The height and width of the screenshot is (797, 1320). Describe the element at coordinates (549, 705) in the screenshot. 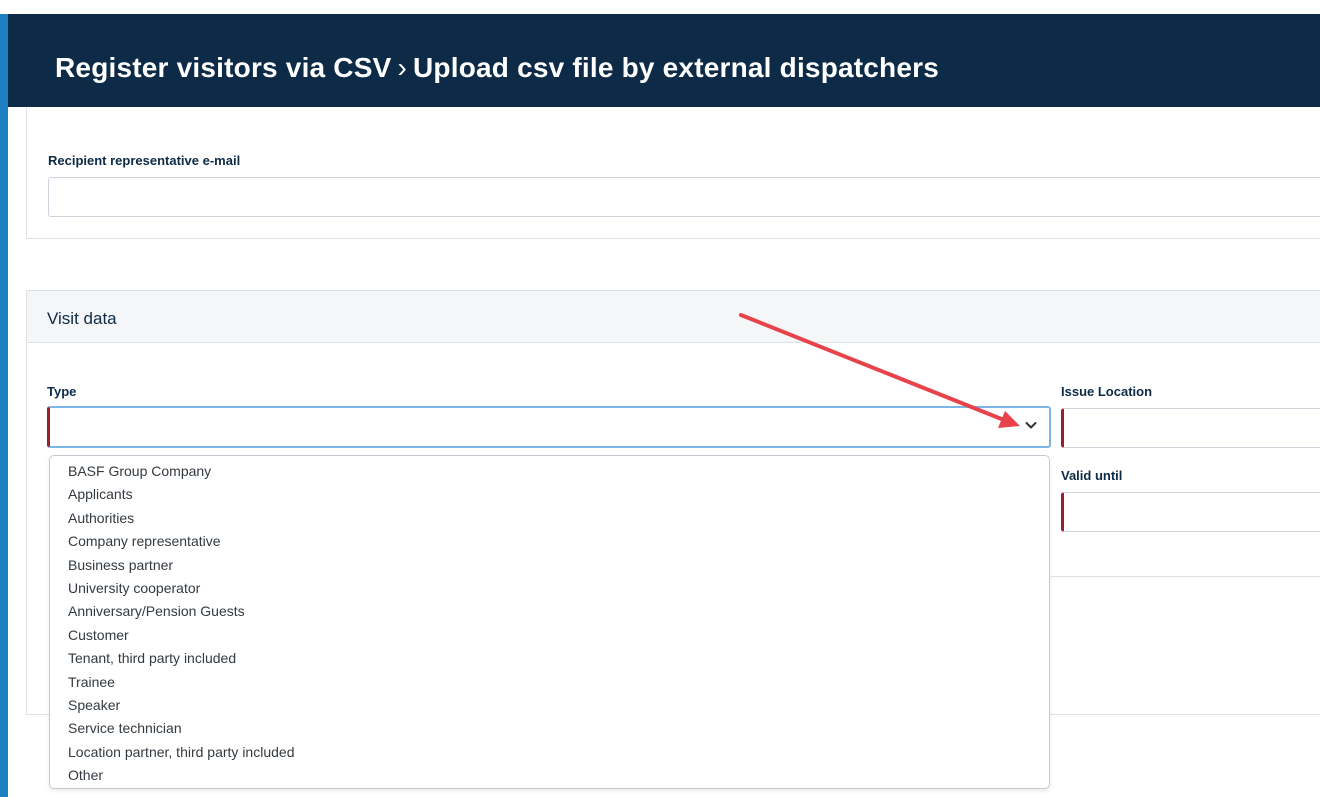

I see `type-option: Speaker` at that location.